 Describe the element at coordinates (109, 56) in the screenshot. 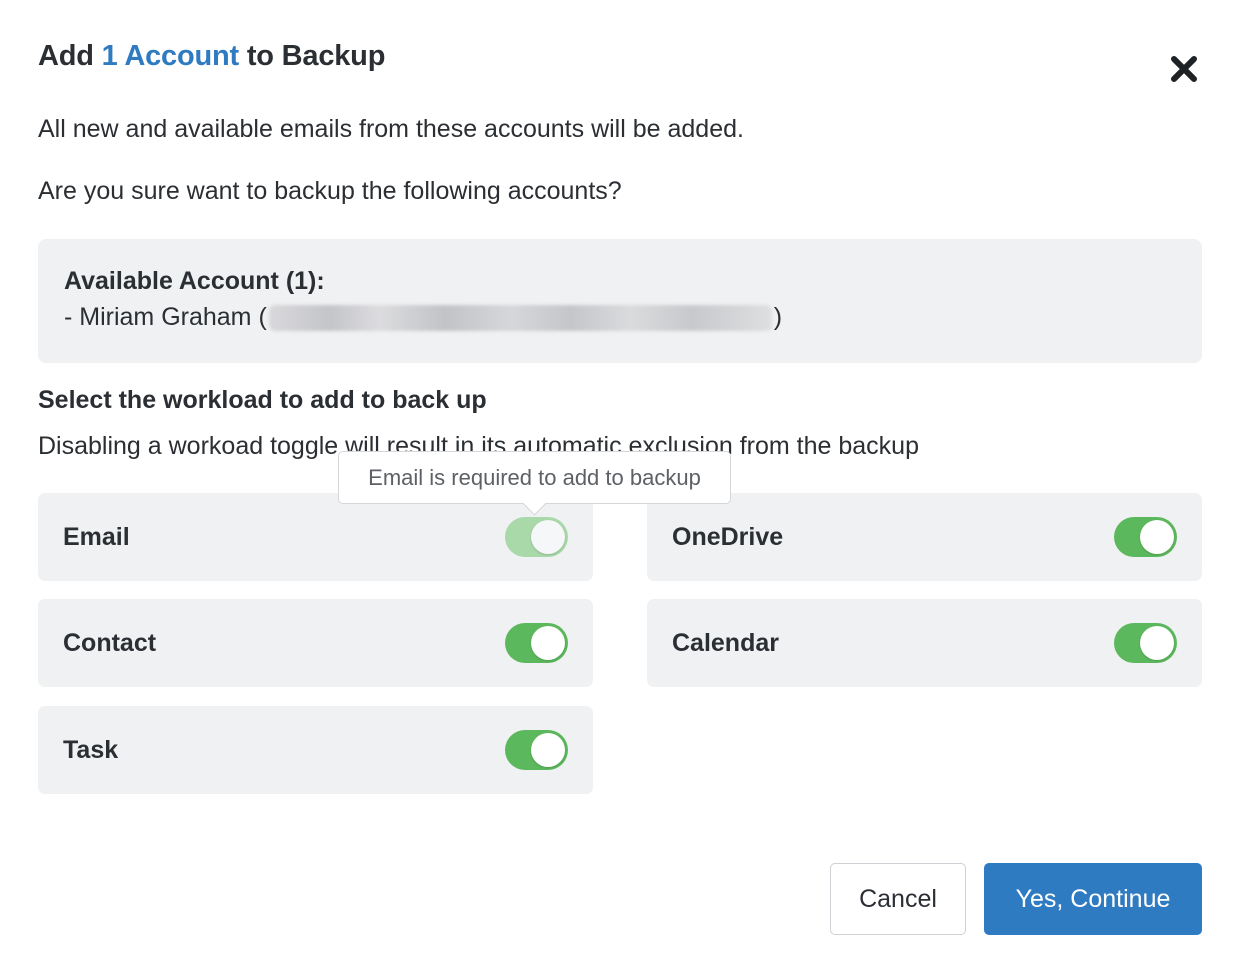

I see `title-count: 1` at that location.